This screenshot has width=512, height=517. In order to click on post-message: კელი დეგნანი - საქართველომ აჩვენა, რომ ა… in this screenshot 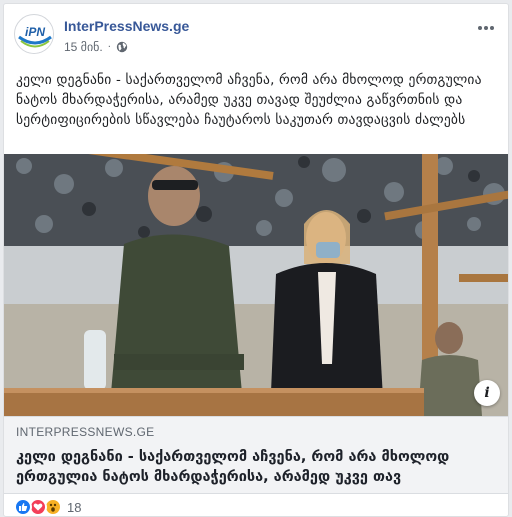, I will do `click(249, 100)`.